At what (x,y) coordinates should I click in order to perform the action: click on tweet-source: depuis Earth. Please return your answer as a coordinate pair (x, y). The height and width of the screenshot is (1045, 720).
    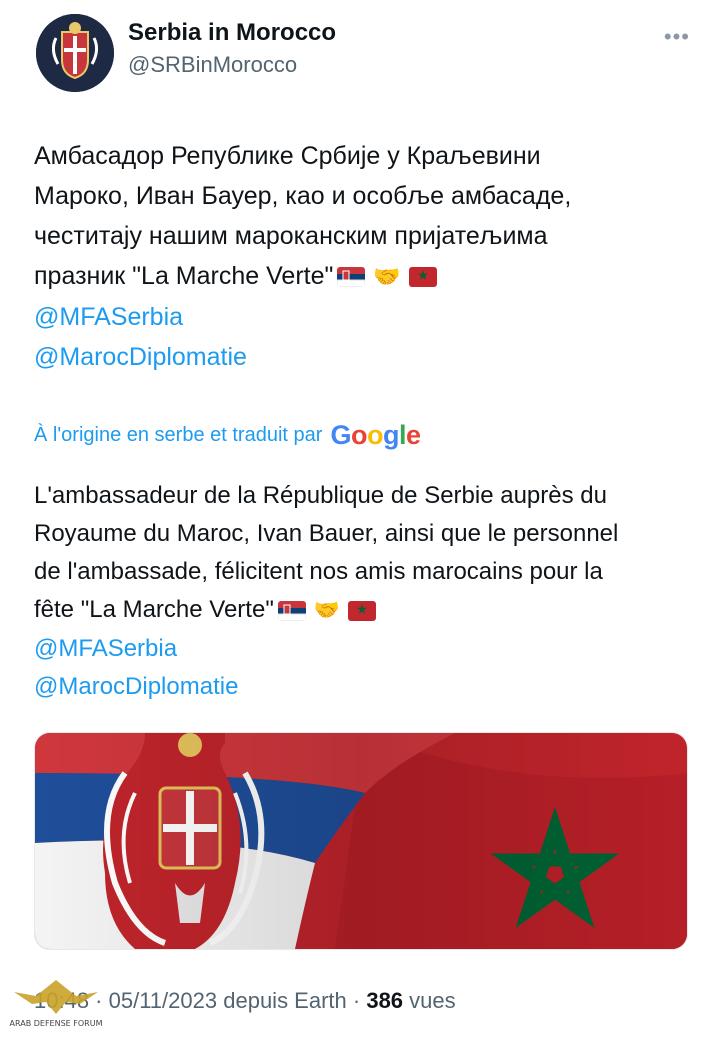
    Looking at the image, I should click on (285, 1000).